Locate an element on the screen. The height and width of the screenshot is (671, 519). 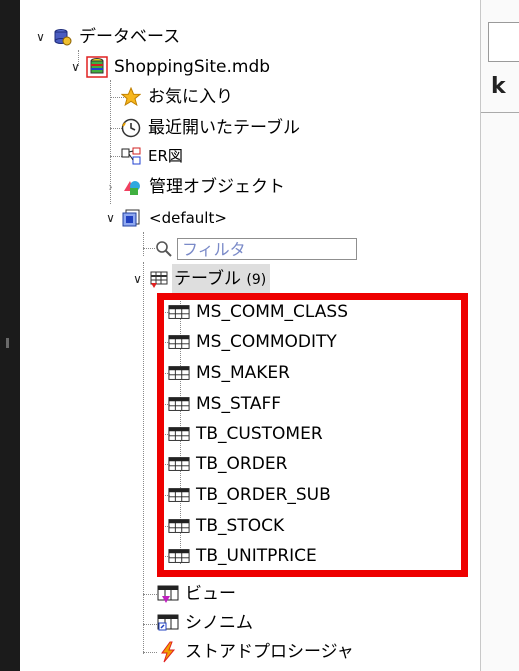
tree-node-tables: ∨ テーブル (9) is located at coordinates (200, 279).